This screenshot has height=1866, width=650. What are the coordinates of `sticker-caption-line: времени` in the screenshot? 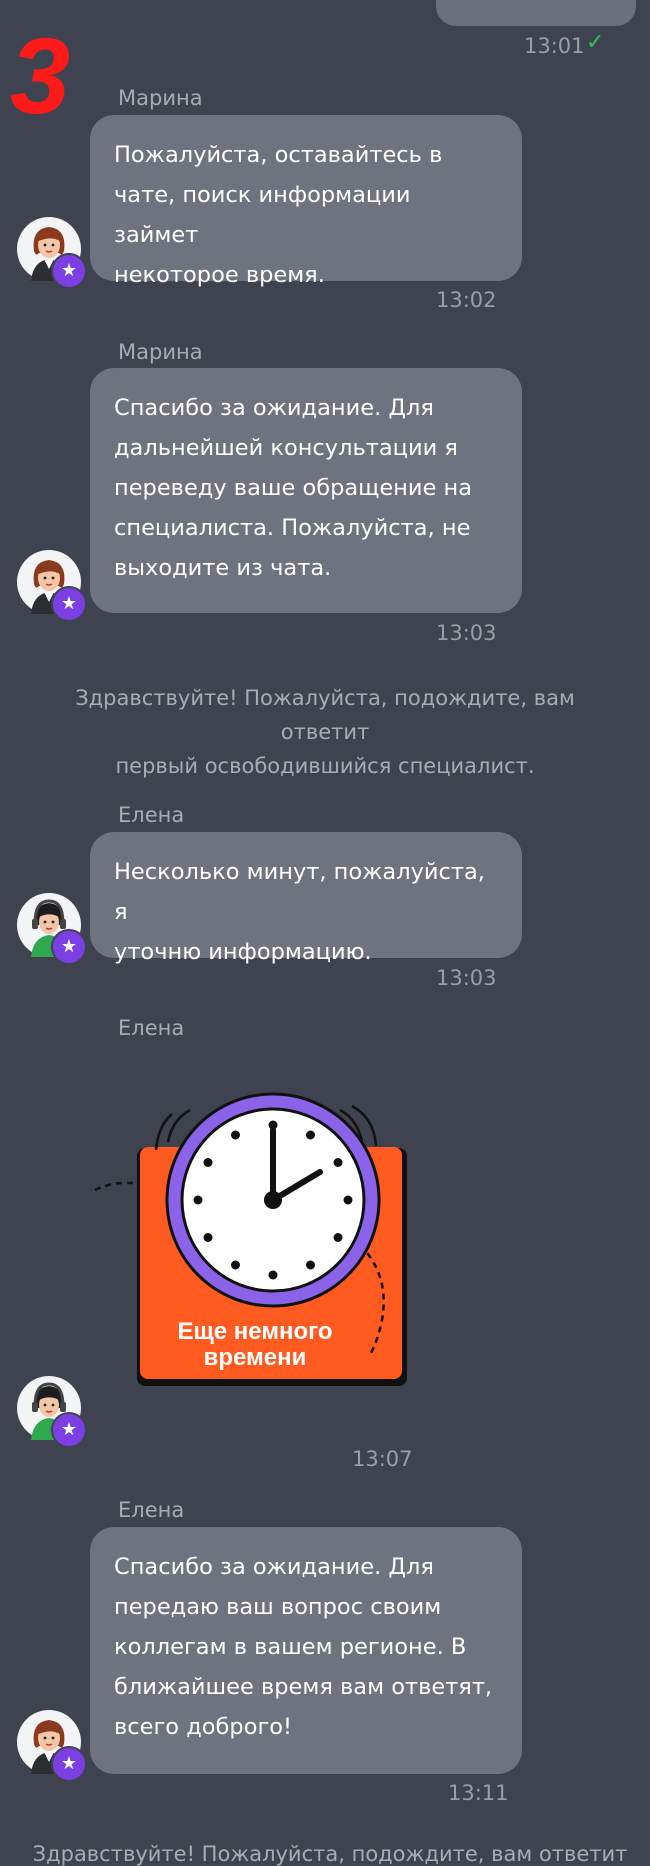 It's located at (255, 1357).